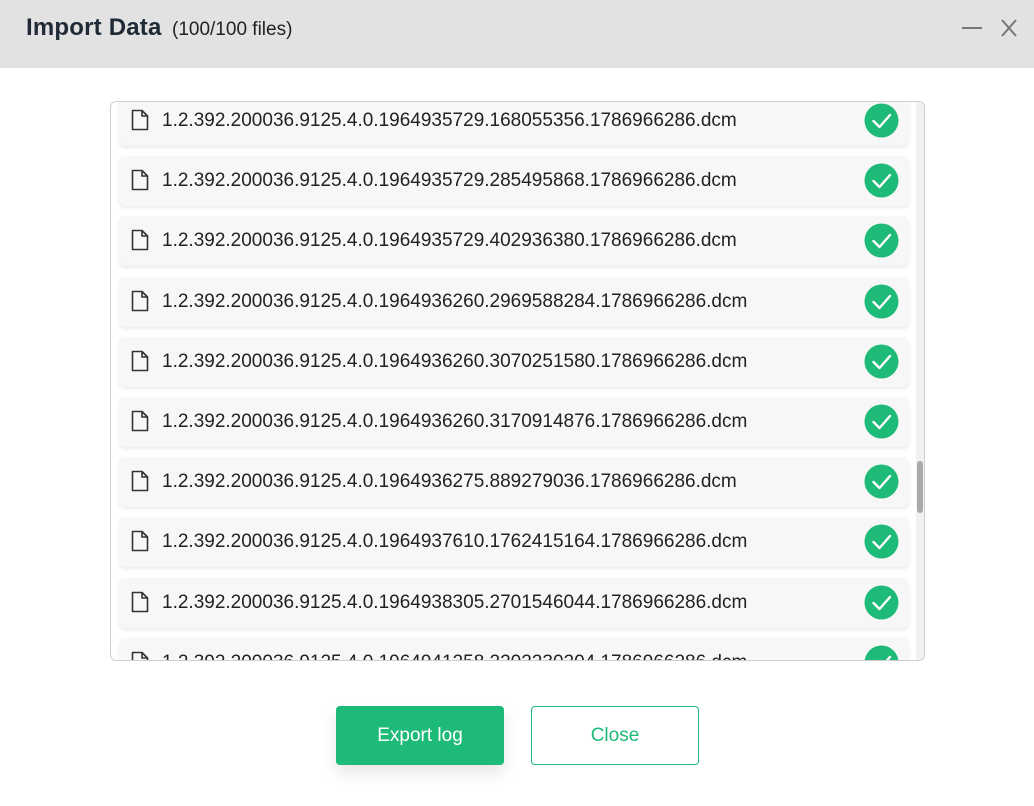 Image resolution: width=1034 pixels, height=806 pixels. Describe the element at coordinates (920, 381) in the screenshot. I see `file-list-scrollbar` at that location.